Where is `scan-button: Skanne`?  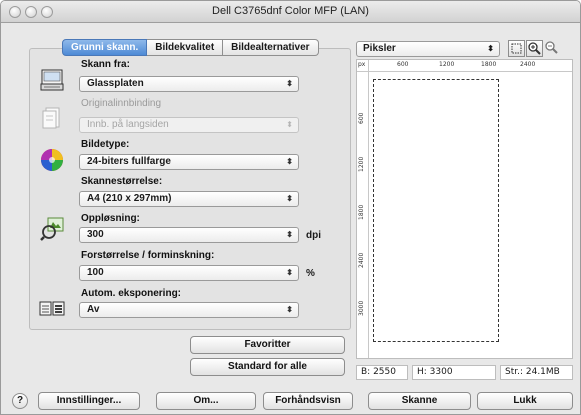
scan-button: Skanne is located at coordinates (419, 401).